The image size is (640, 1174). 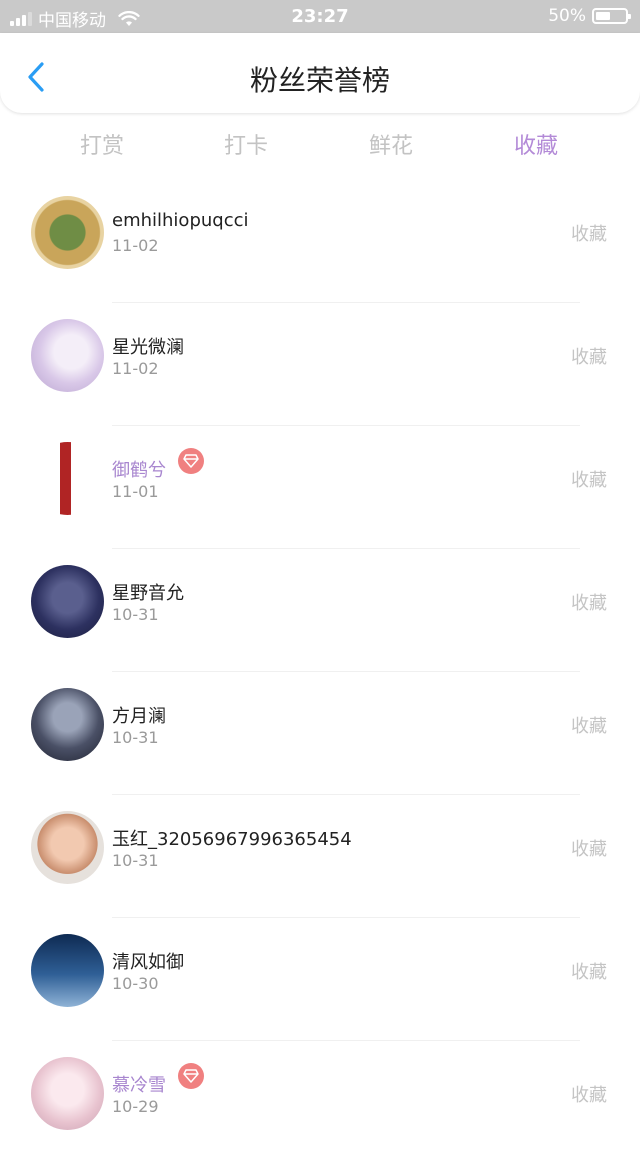 What do you see at coordinates (148, 962) in the screenshot?
I see `fan-name: 清风如御` at bounding box center [148, 962].